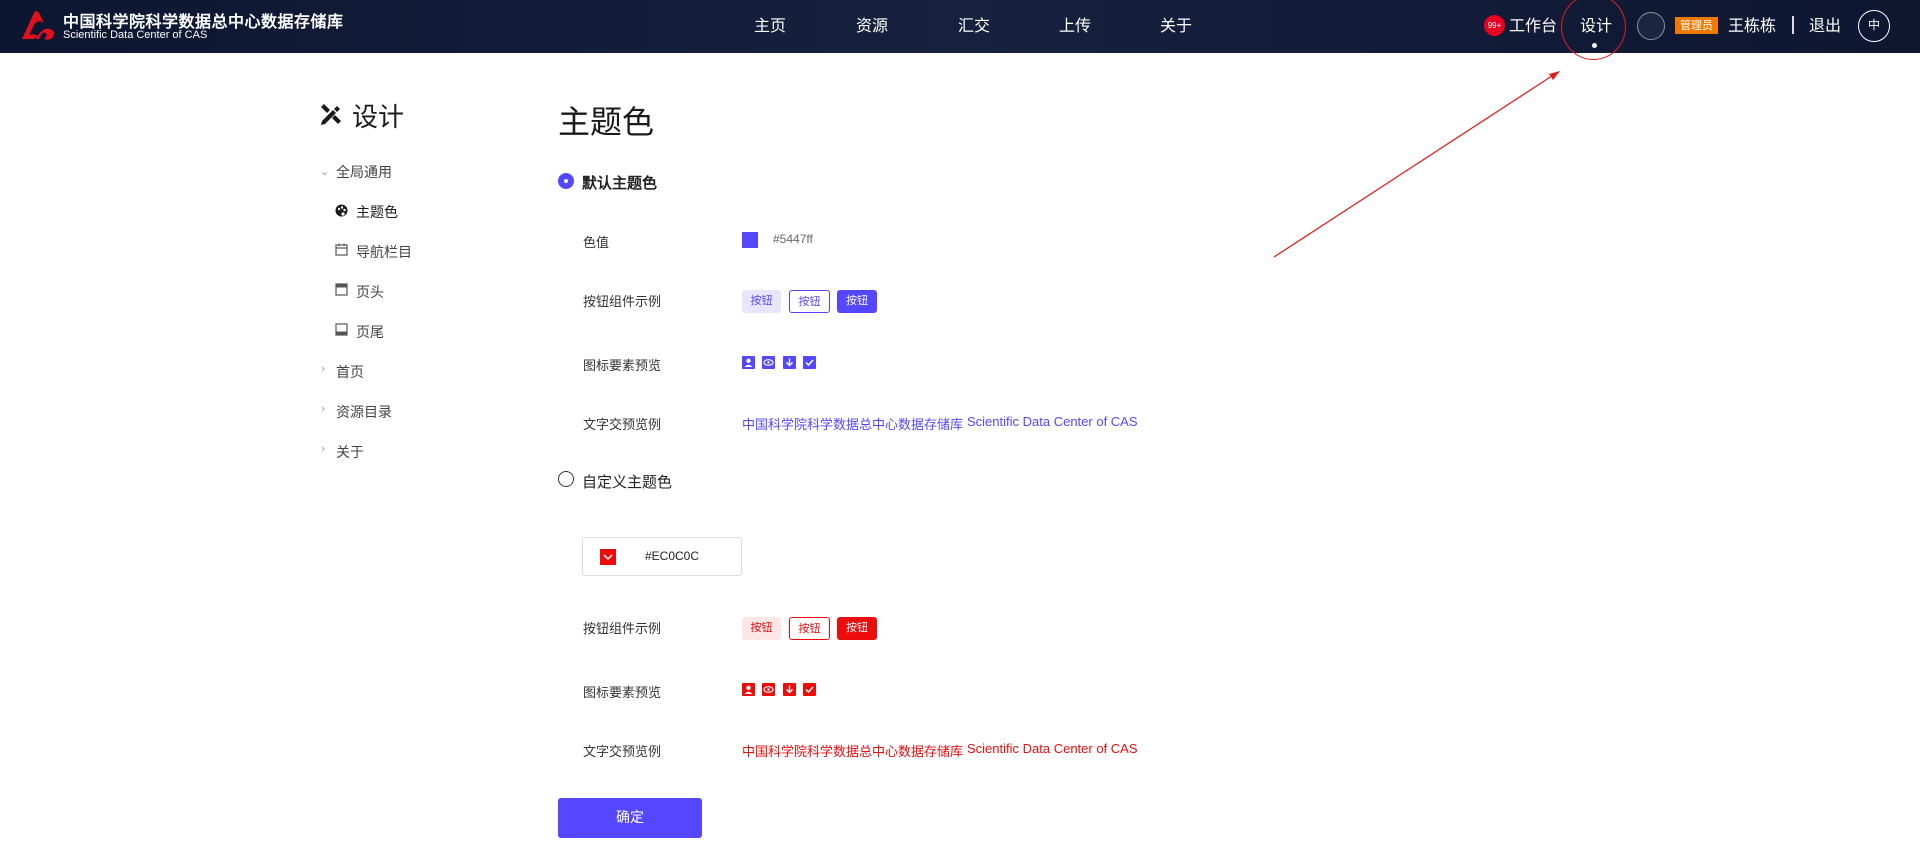 The width and height of the screenshot is (1920, 867). I want to click on annotation-arrow-icon, so click(1416, 164).